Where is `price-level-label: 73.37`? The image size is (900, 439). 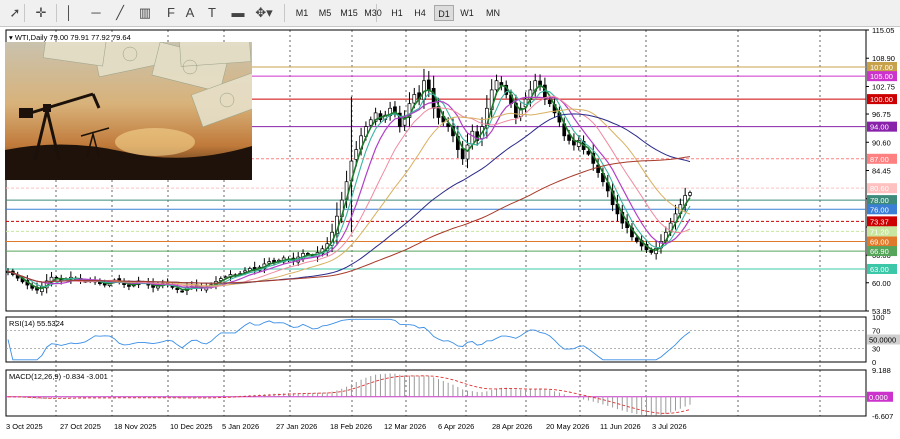 price-level-label: 73.37 is located at coordinates (879, 221).